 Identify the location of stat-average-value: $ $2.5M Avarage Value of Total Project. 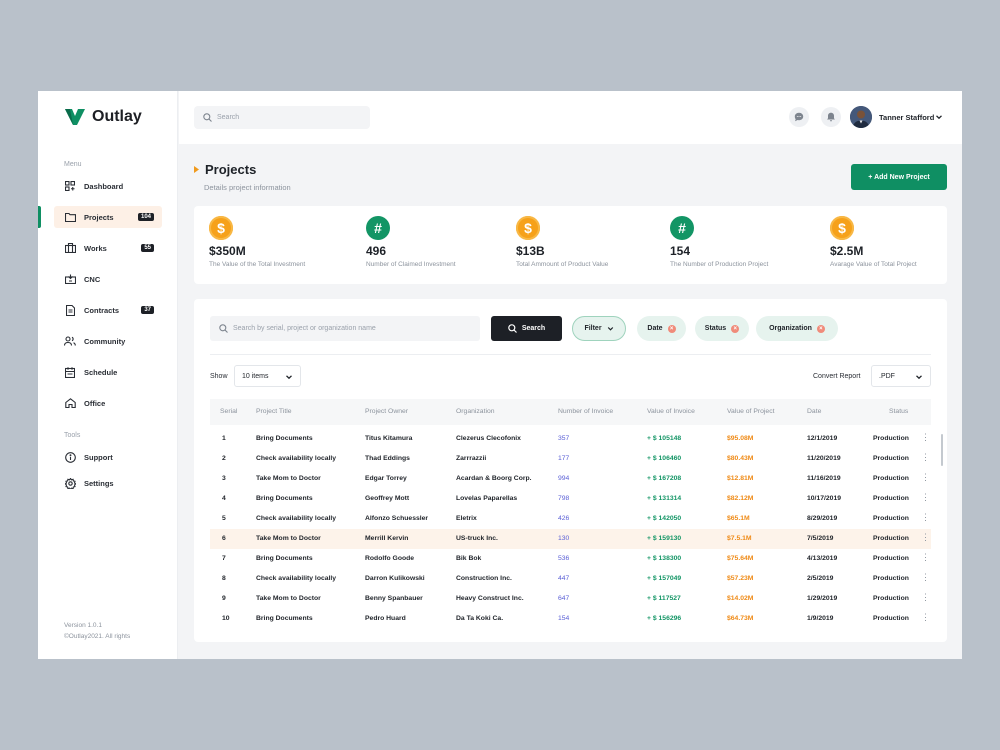
(873, 242).